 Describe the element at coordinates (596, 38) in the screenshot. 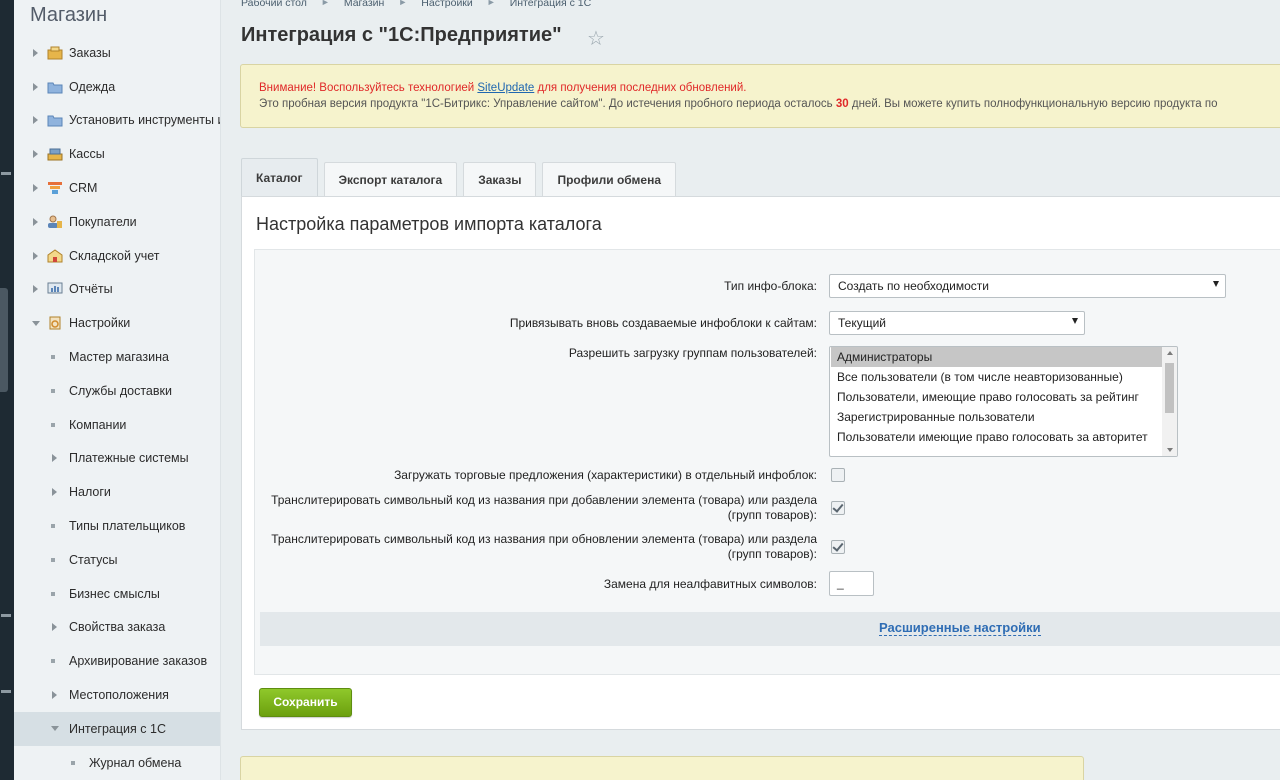

I see `star-icon: ☆` at that location.